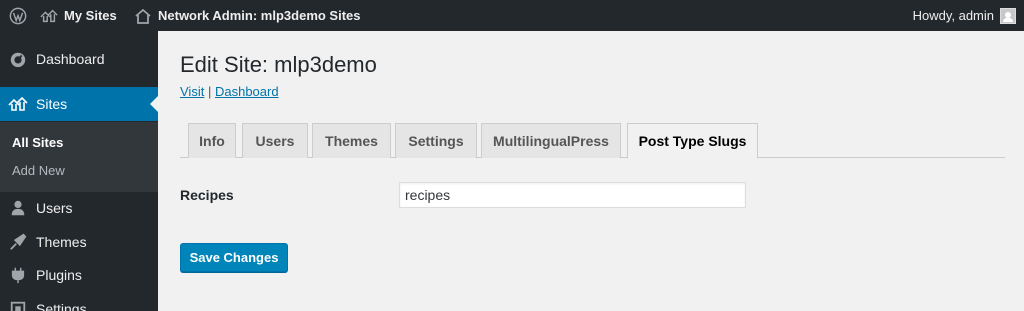 This screenshot has width=1024, height=311. Describe the element at coordinates (18, 305) in the screenshot. I see `settings-icon` at that location.